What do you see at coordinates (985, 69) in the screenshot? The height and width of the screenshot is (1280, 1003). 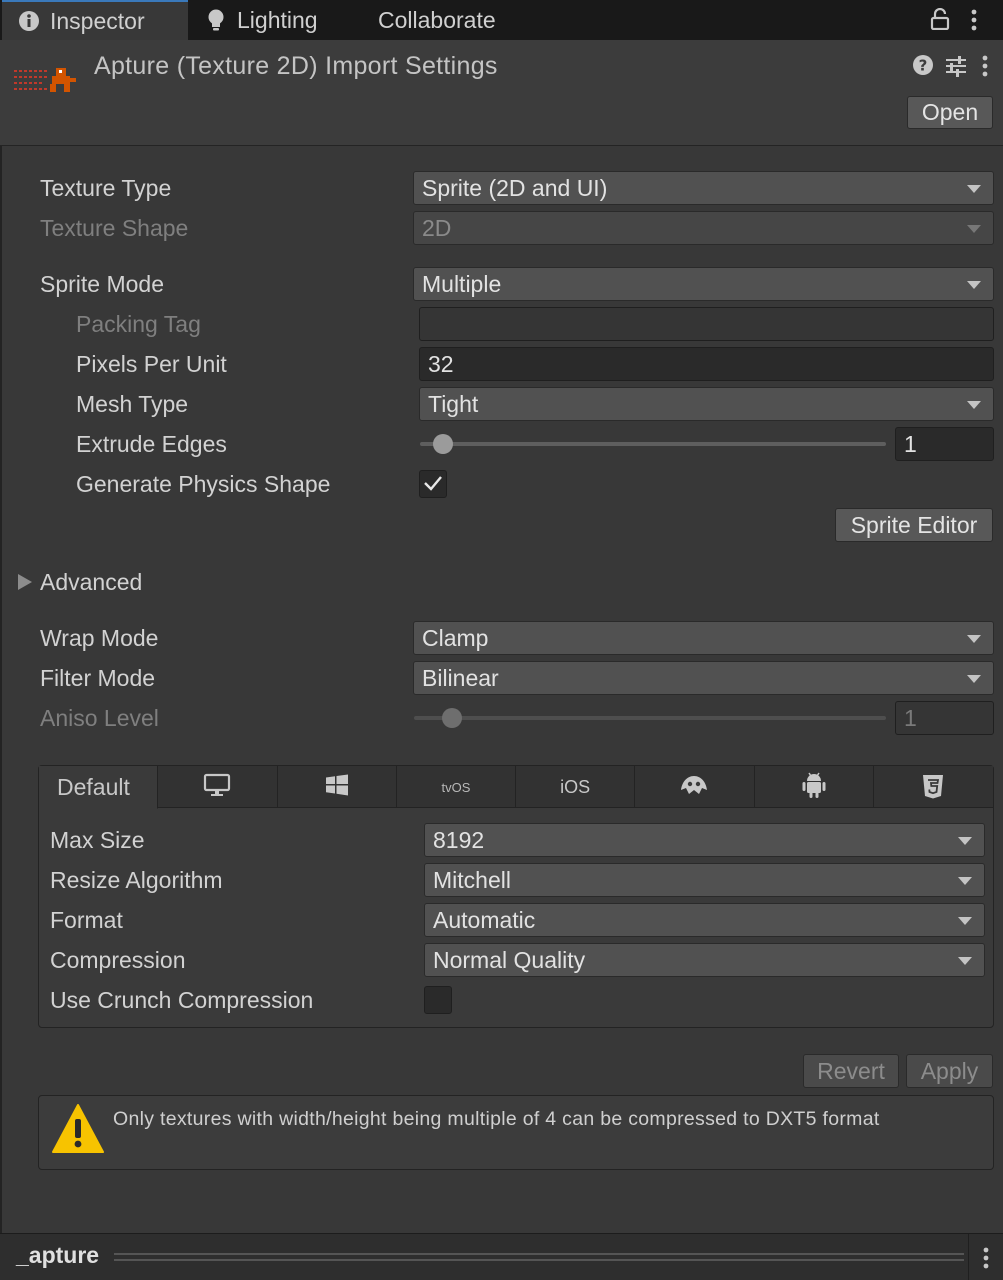 I see `header-more-icon` at bounding box center [985, 69].